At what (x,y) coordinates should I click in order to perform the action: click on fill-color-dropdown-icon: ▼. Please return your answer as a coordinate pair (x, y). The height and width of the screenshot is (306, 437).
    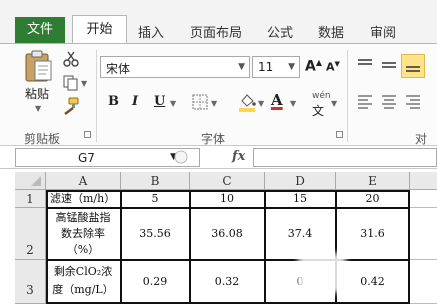
    Looking at the image, I should click on (261, 103).